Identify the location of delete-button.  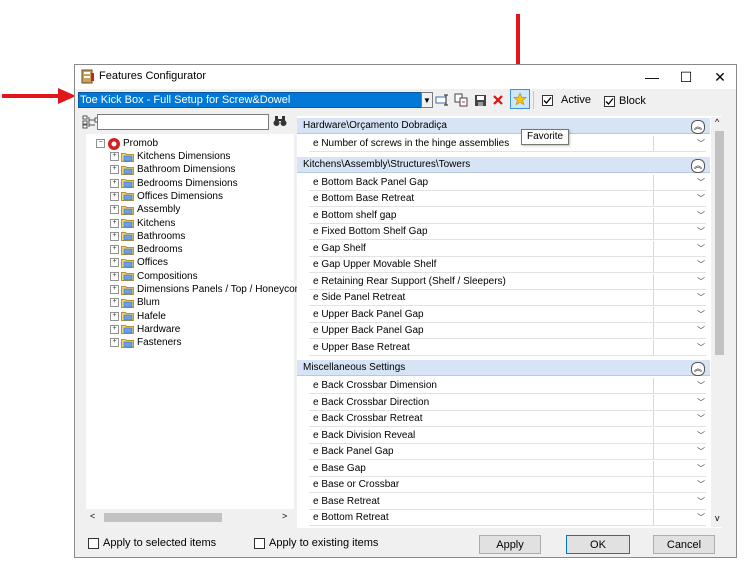
(498, 100).